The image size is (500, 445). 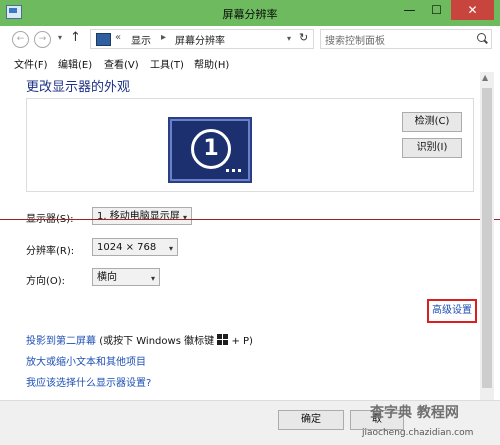 What do you see at coordinates (452, 311) in the screenshot?
I see `advanced-settings-link: 高级设置` at bounding box center [452, 311].